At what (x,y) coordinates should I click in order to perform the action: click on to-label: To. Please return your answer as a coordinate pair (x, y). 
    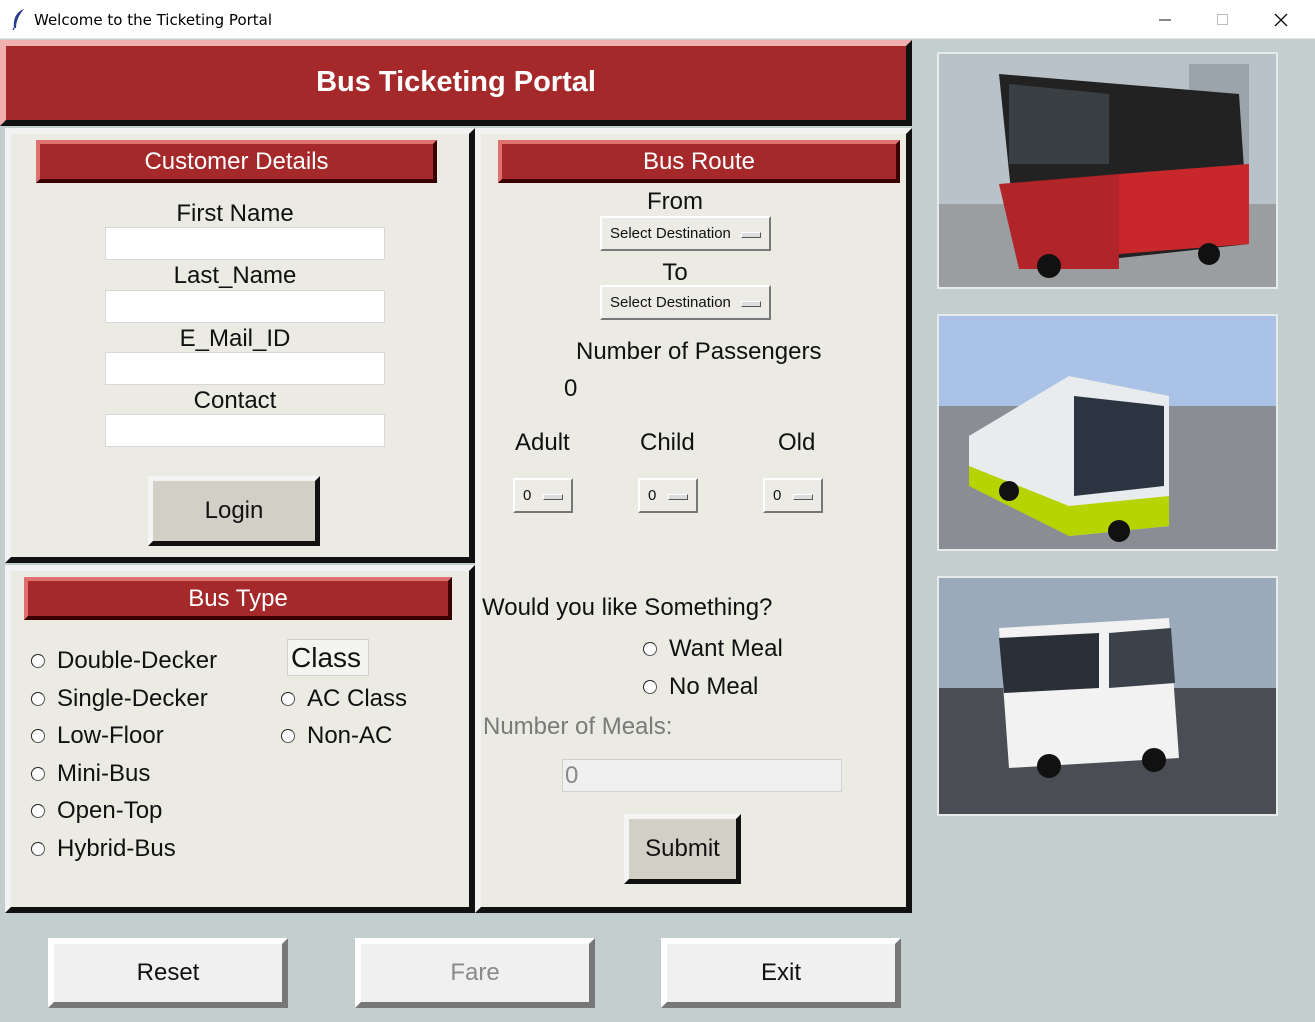
    Looking at the image, I should click on (675, 272).